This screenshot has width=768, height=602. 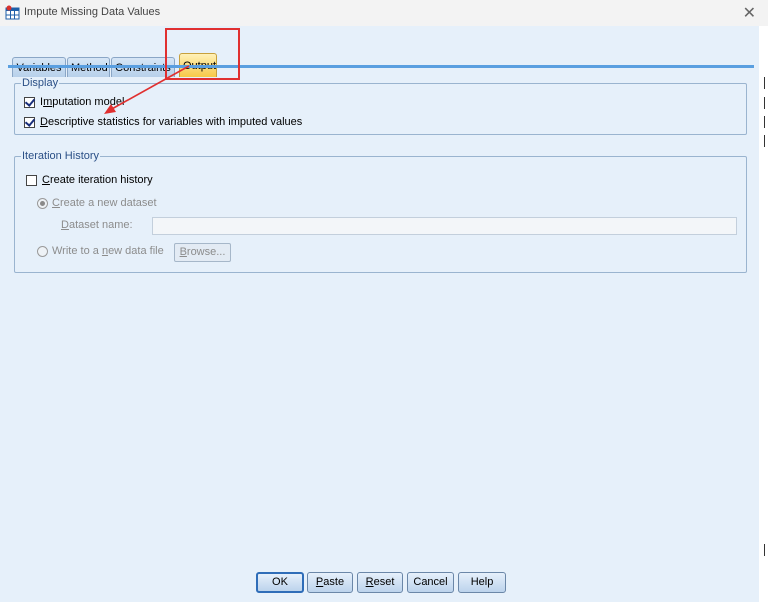 What do you see at coordinates (61, 156) in the screenshot?
I see `iteration-history-legend: Iteration History` at bounding box center [61, 156].